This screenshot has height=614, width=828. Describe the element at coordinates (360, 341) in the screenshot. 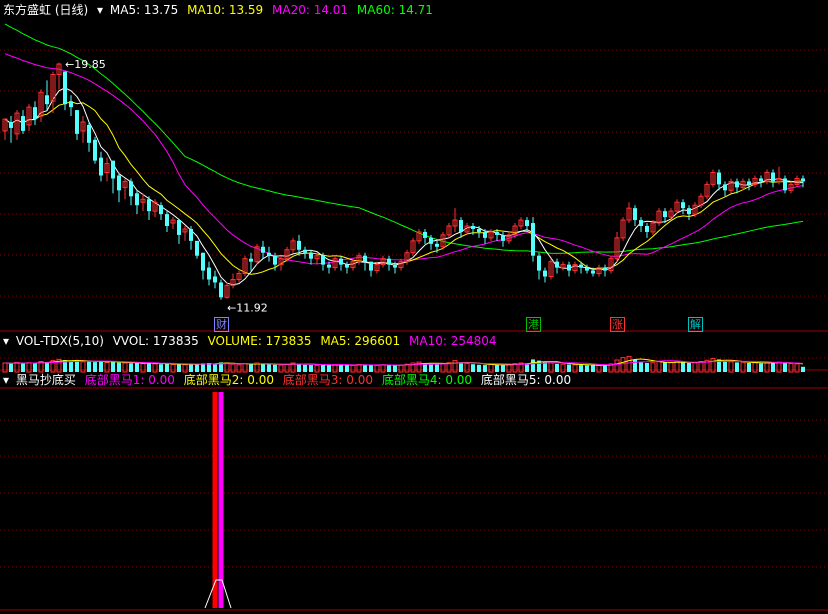

I see `vol-ma5-label: MA5: 296601` at that location.